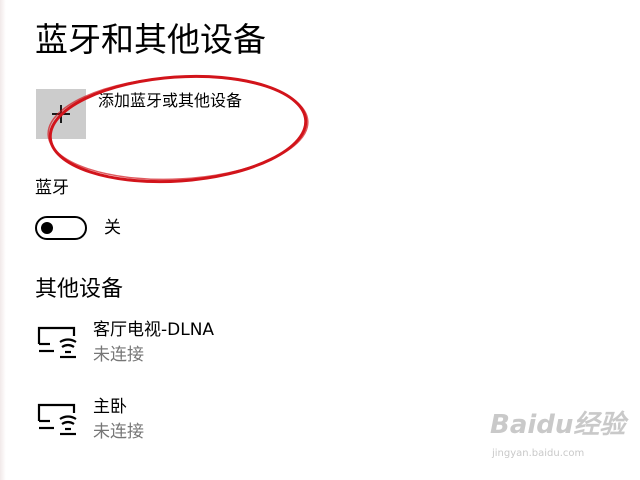 This screenshot has width=640, height=480. I want to click on window-edge, so click(3, 240).